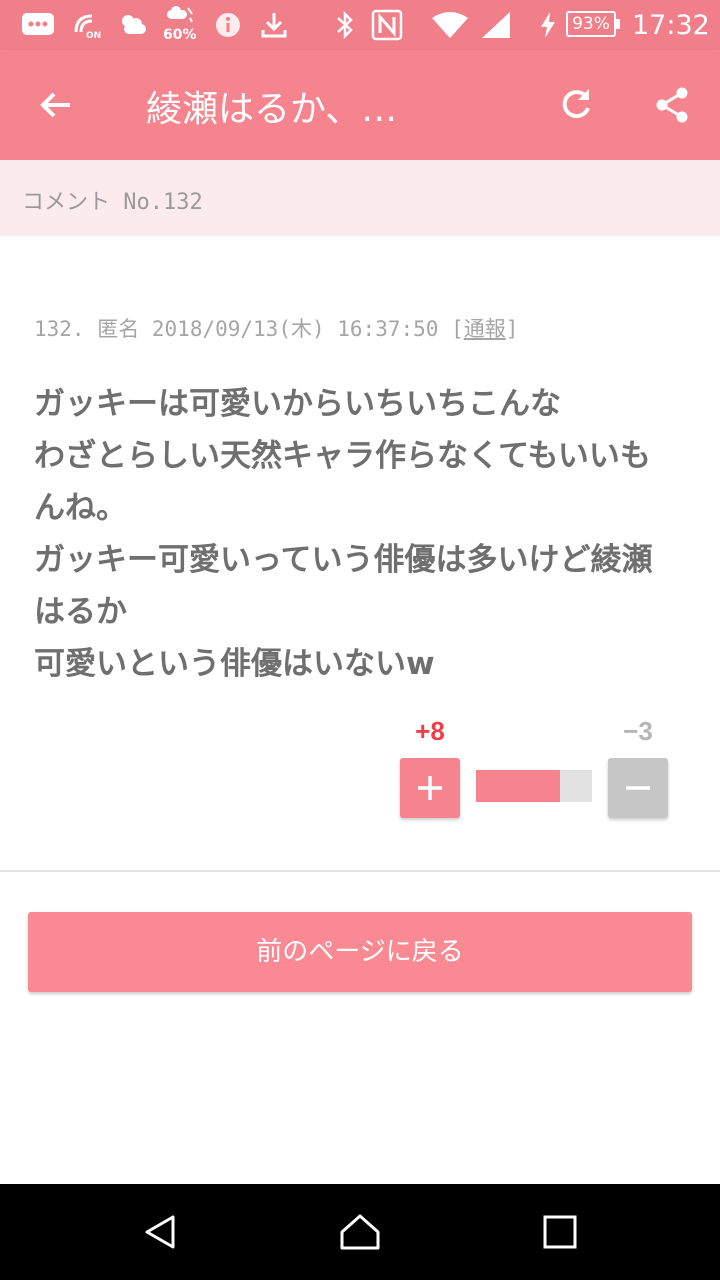 This screenshot has height=1280, width=720. Describe the element at coordinates (133, 25) in the screenshot. I see `weather-icon` at that location.